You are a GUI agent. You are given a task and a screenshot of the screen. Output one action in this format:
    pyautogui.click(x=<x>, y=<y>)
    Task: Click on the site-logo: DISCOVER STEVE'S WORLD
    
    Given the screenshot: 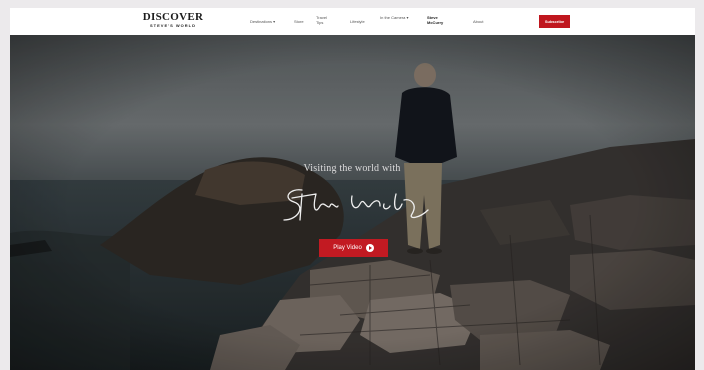 What is the action you would take?
    pyautogui.click(x=173, y=20)
    